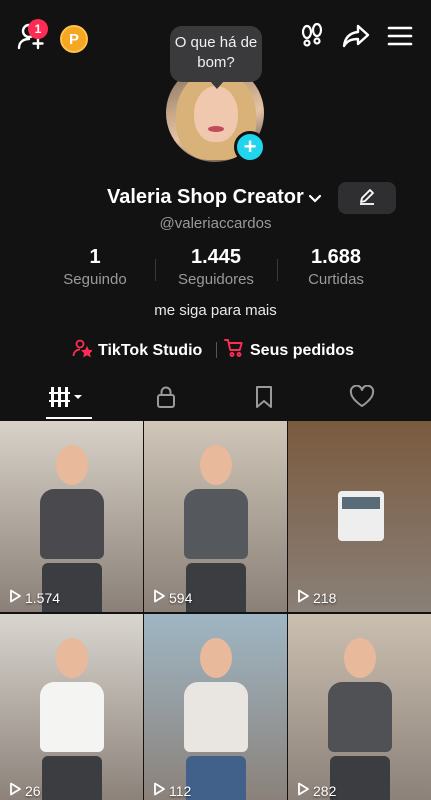  I want to click on coin-button: P, so click(74, 39).